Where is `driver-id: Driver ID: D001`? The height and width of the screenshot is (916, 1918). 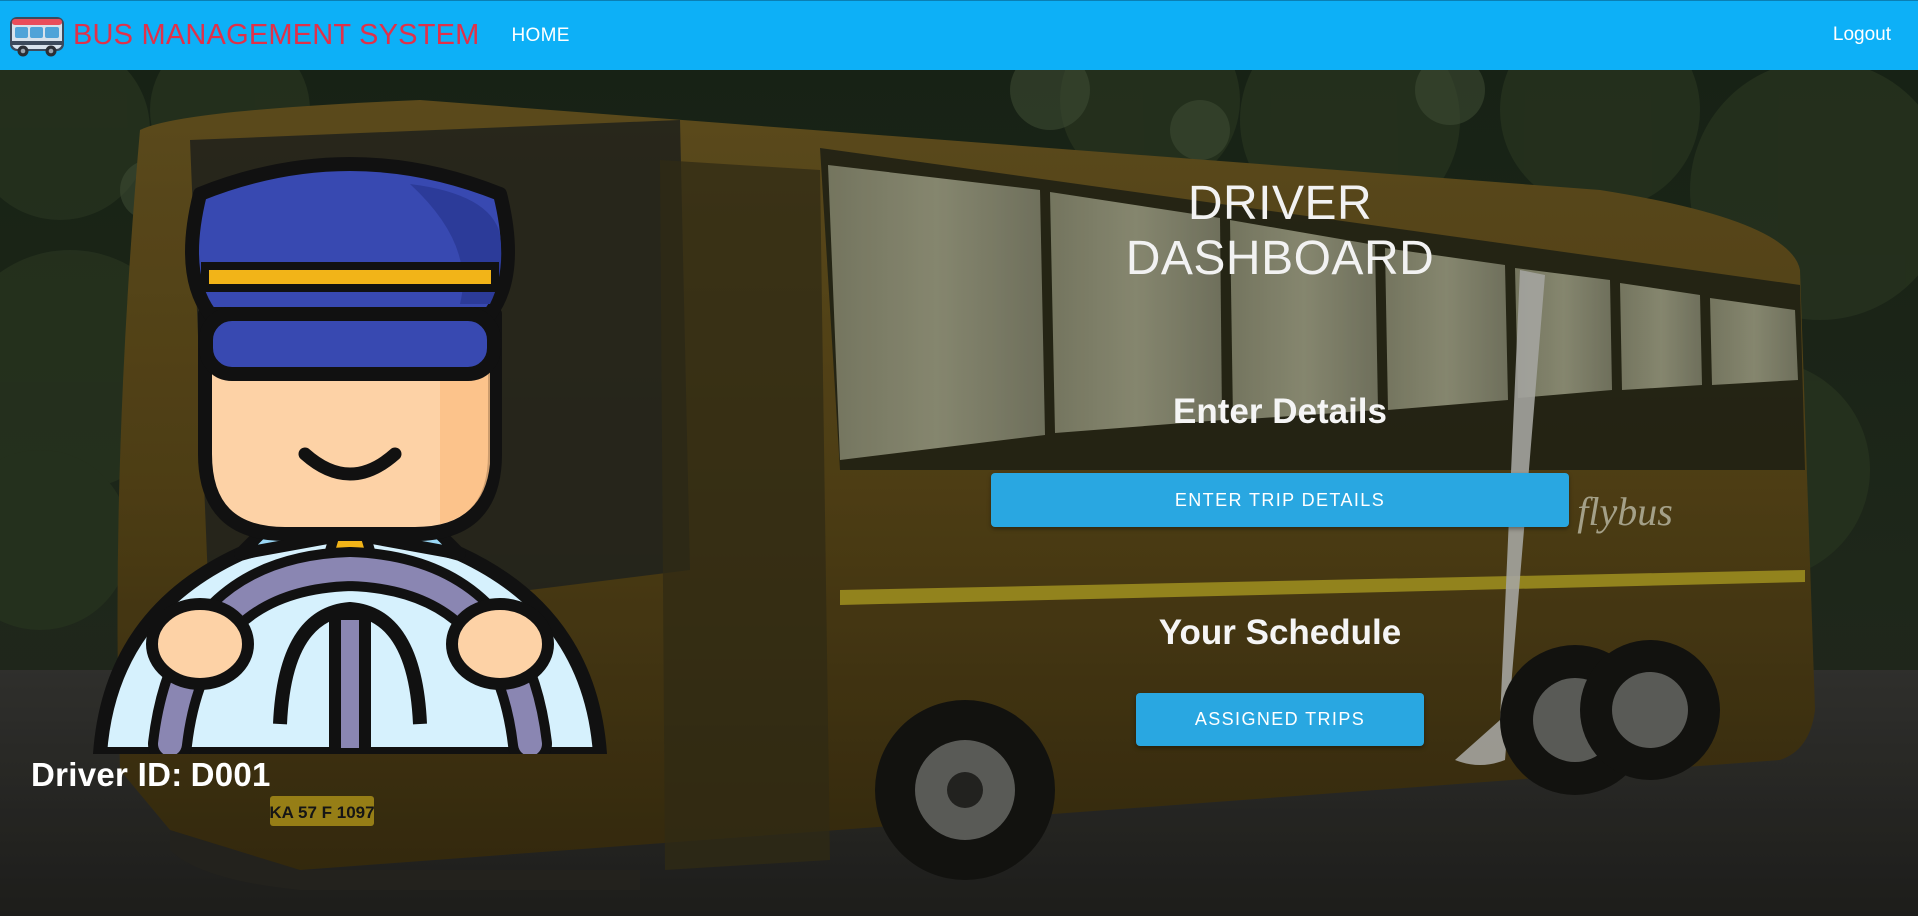
driver-id: Driver ID: D001 is located at coordinates (151, 775).